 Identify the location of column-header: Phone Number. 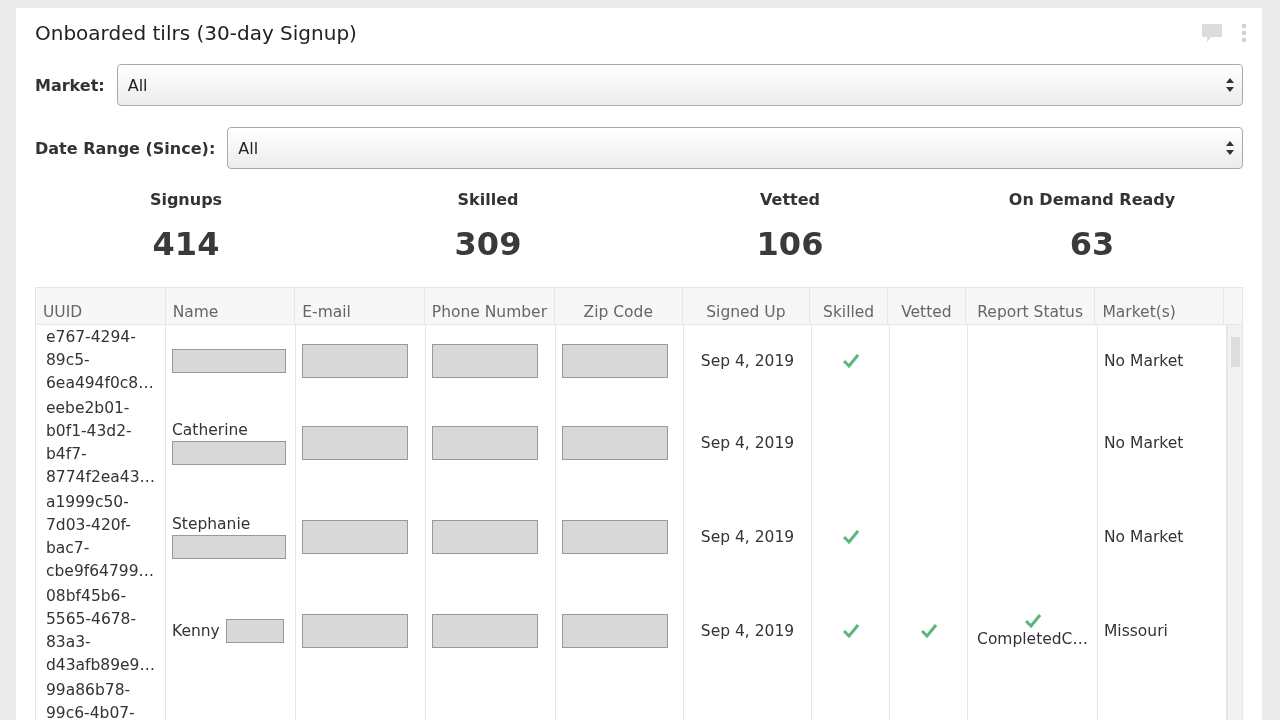
(489, 306).